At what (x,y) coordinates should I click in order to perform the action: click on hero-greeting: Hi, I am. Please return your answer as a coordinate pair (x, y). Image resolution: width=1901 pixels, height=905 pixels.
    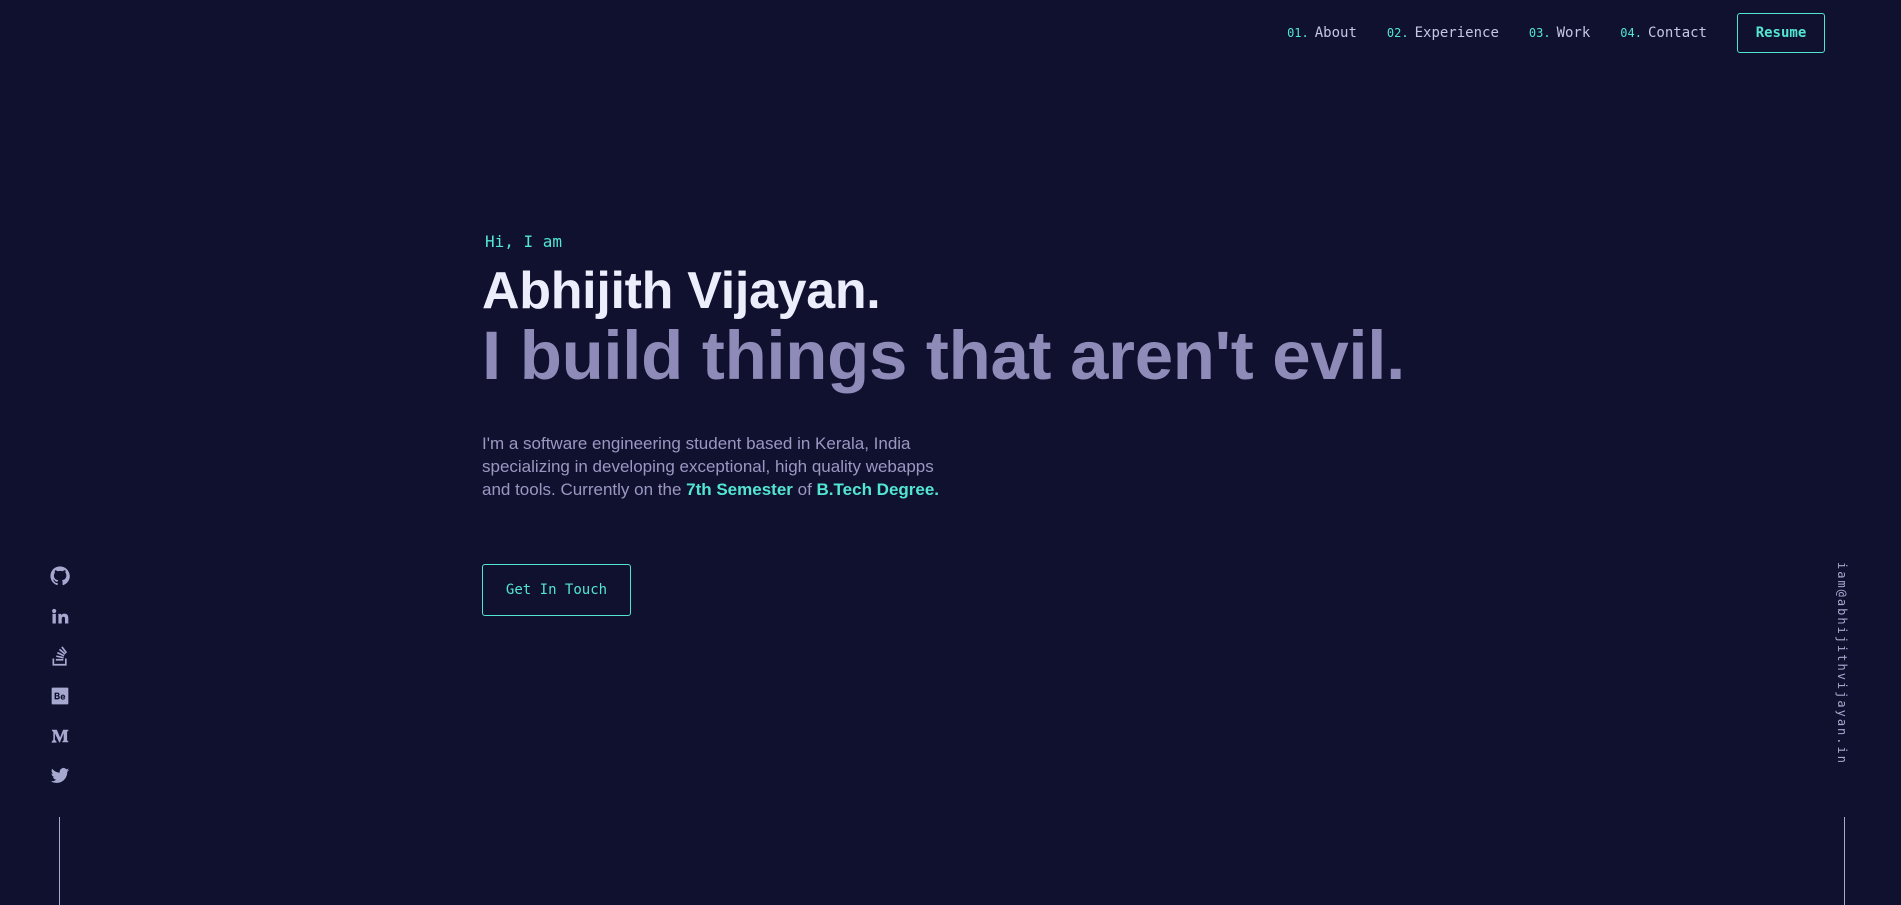
    Looking at the image, I should click on (524, 241).